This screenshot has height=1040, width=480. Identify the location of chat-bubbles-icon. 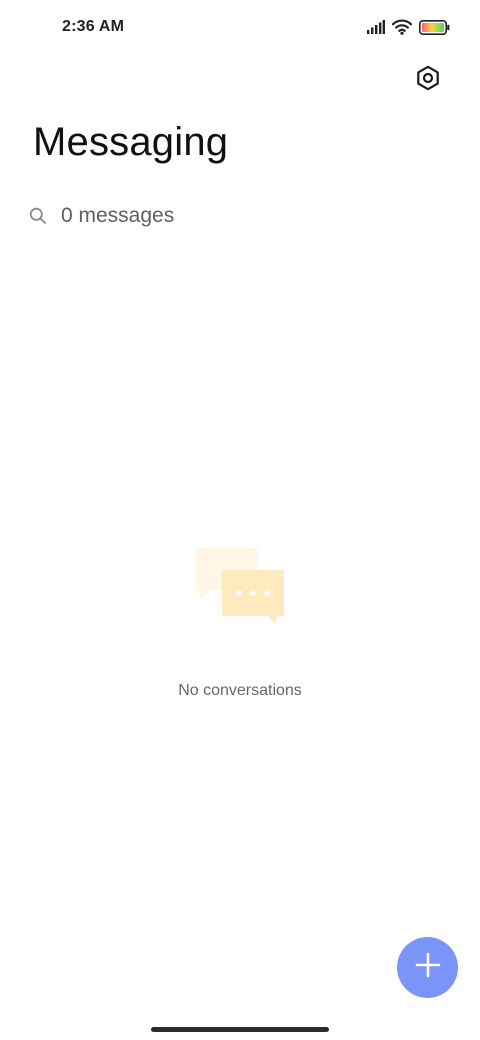
(240, 586).